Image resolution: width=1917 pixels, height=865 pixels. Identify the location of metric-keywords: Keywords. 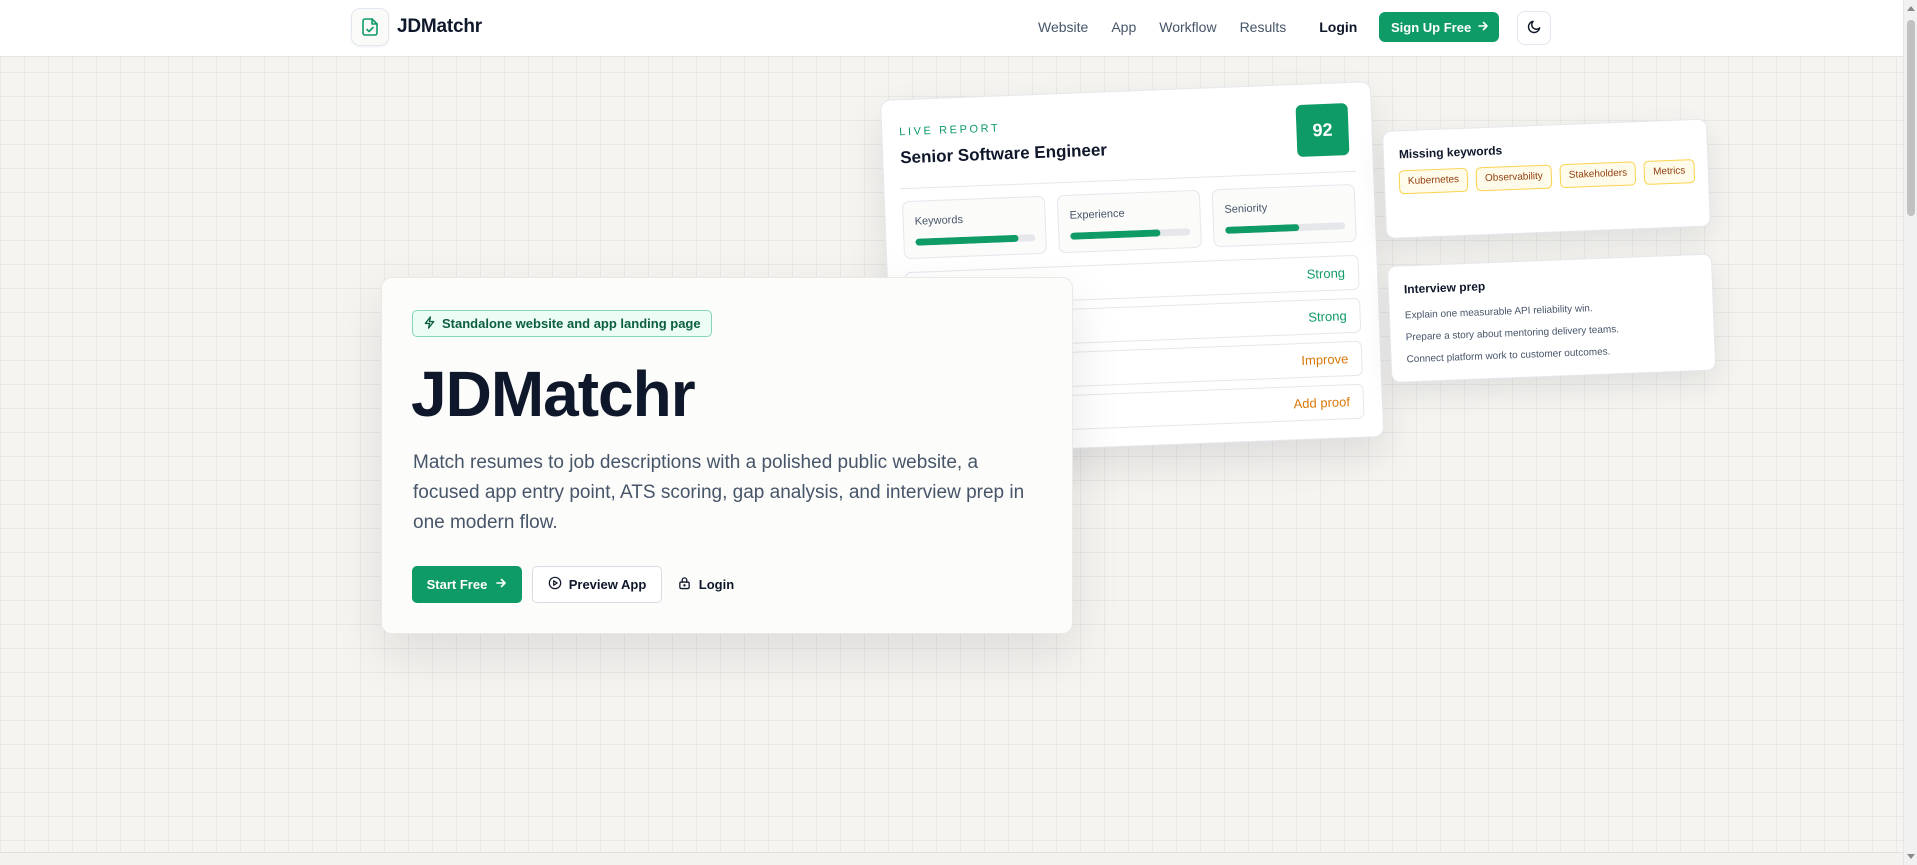
(974, 227).